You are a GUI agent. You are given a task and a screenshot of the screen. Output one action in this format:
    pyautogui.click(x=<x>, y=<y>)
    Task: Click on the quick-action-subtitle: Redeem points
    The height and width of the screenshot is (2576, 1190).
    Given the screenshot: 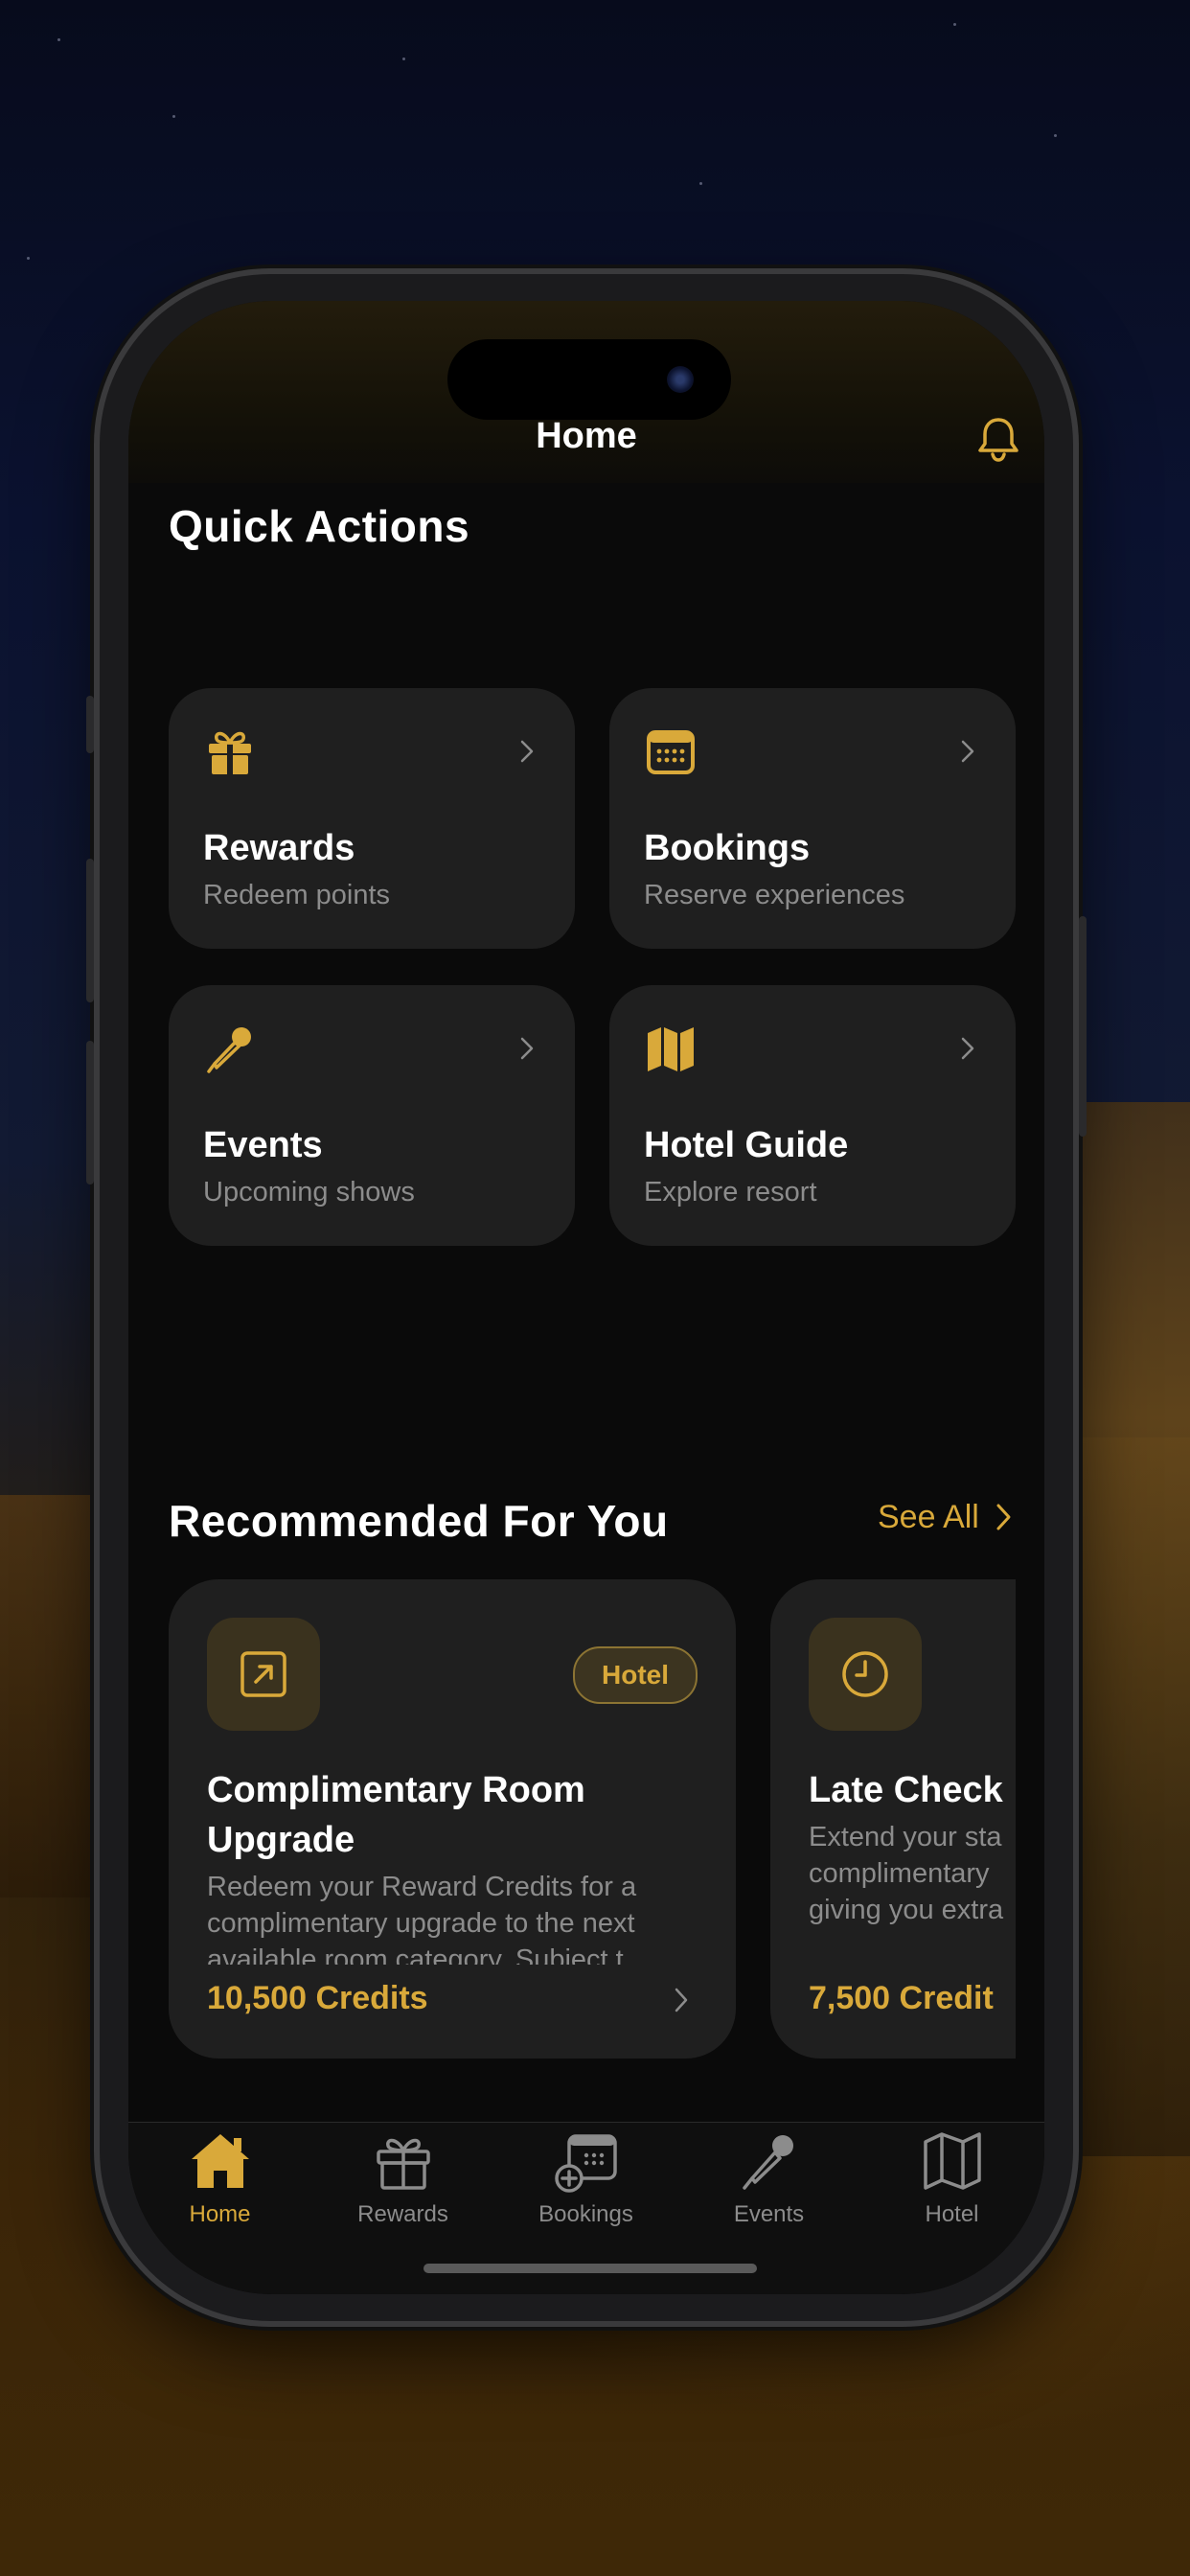 What is the action you would take?
    pyautogui.click(x=297, y=895)
    